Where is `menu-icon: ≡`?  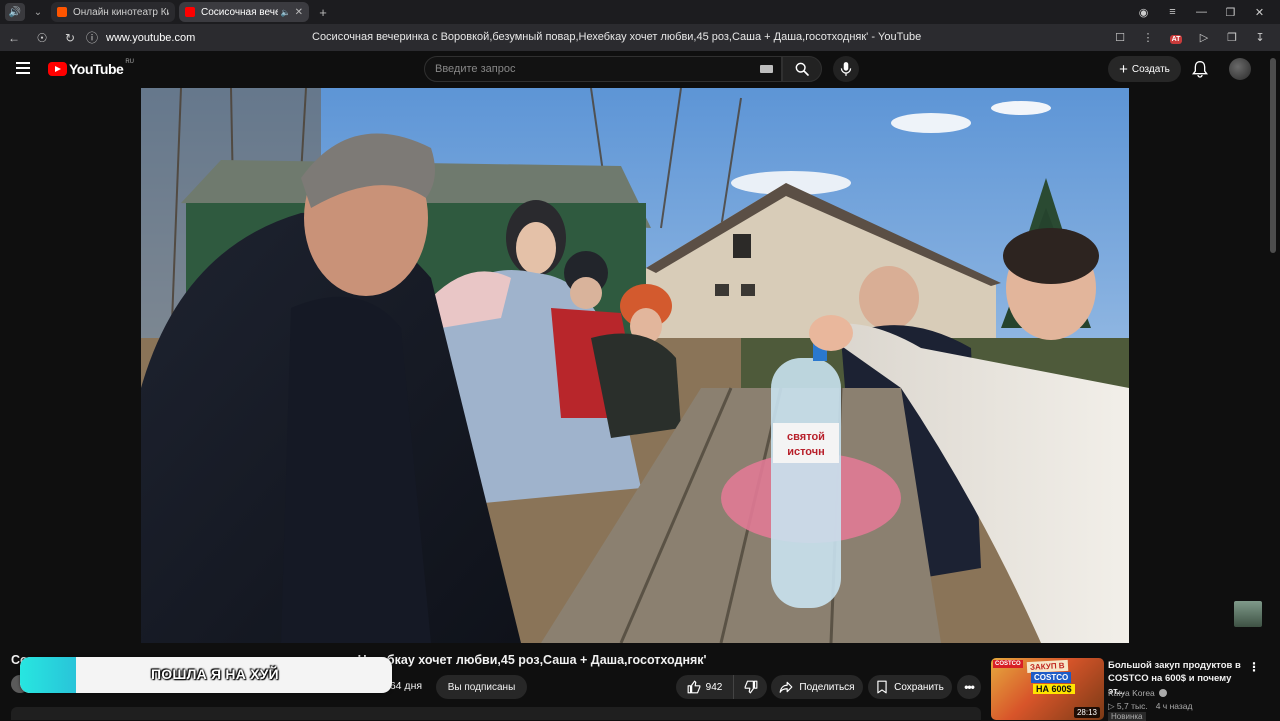
menu-icon: ≡ is located at coordinates (1172, 12).